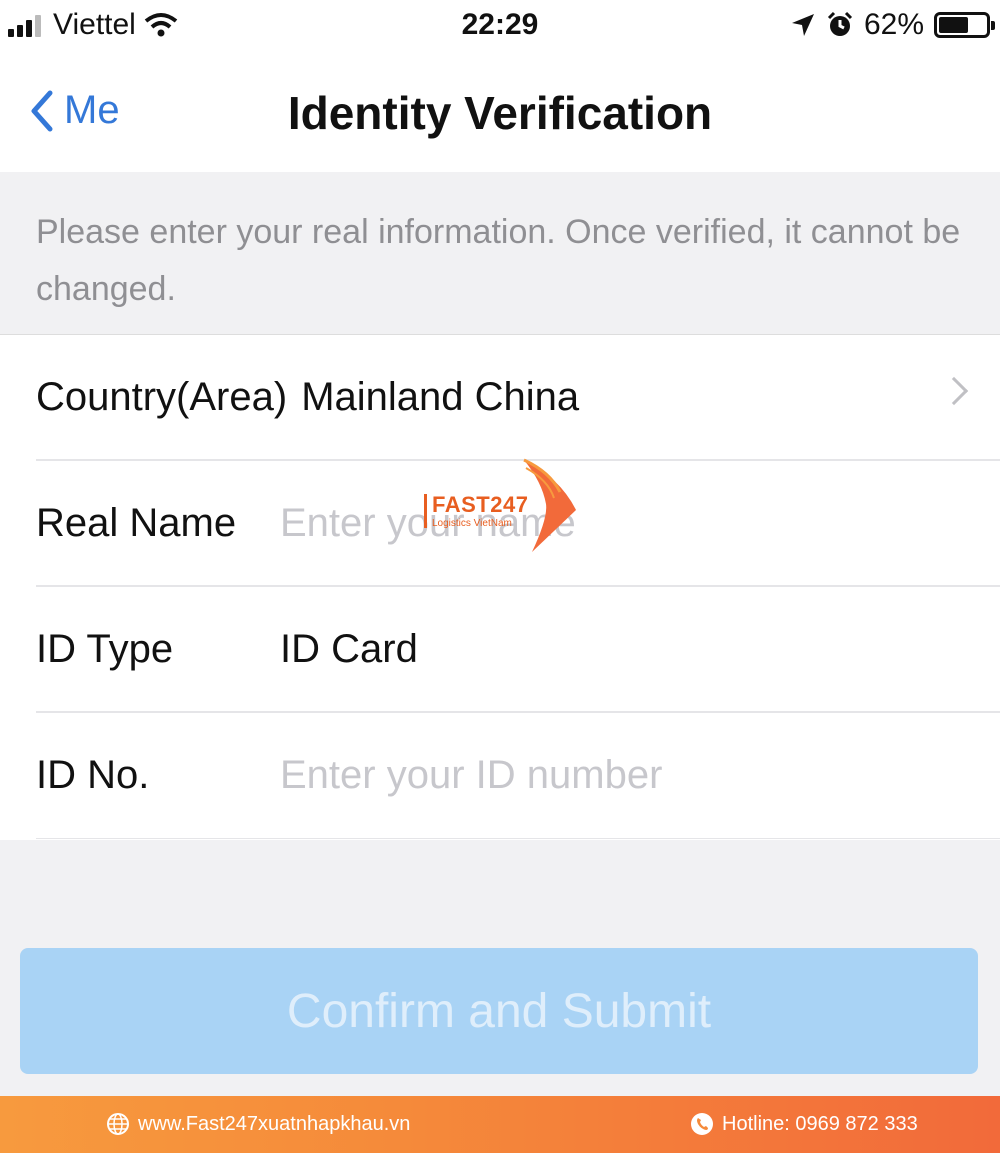 This screenshot has width=1000, height=1153. I want to click on page-title: Identity Verification, so click(500, 113).